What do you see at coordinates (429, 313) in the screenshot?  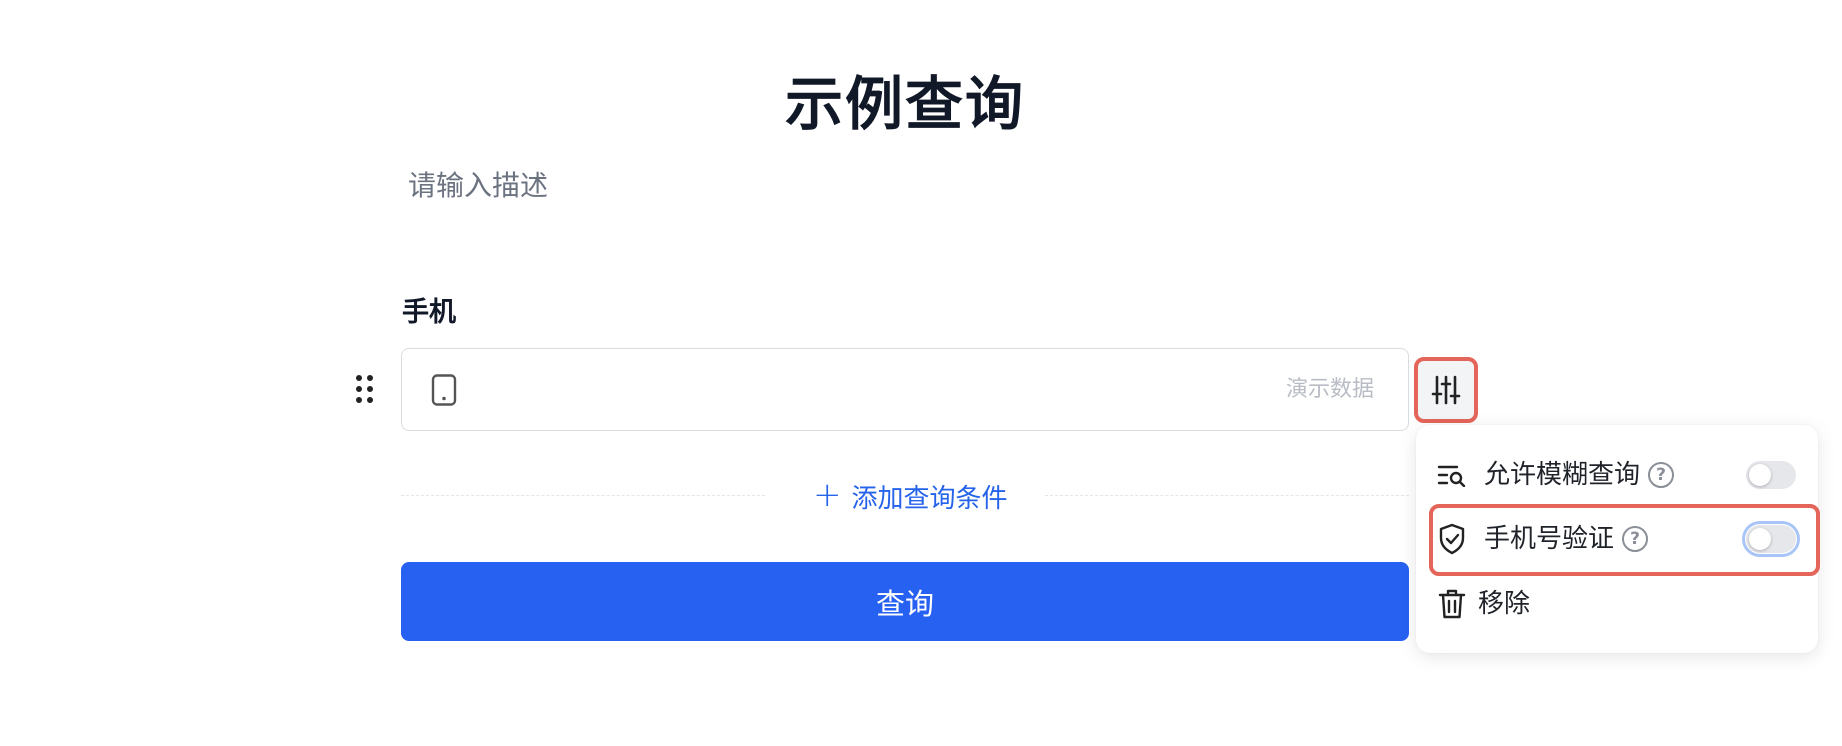 I see `field-label-phone: 手机` at bounding box center [429, 313].